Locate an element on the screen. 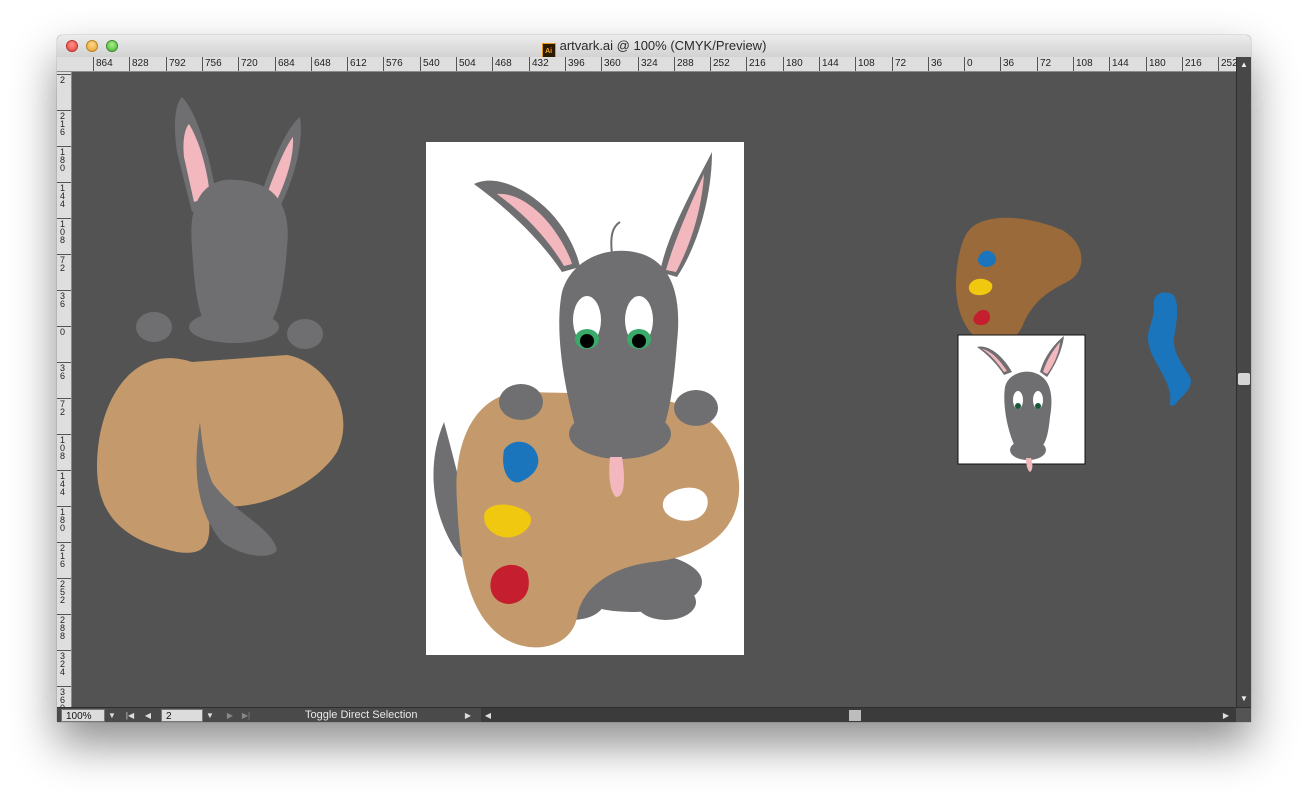  title-bar: Ai artvark.ai @ 100% (CMYK/Preview) is located at coordinates (654, 46).